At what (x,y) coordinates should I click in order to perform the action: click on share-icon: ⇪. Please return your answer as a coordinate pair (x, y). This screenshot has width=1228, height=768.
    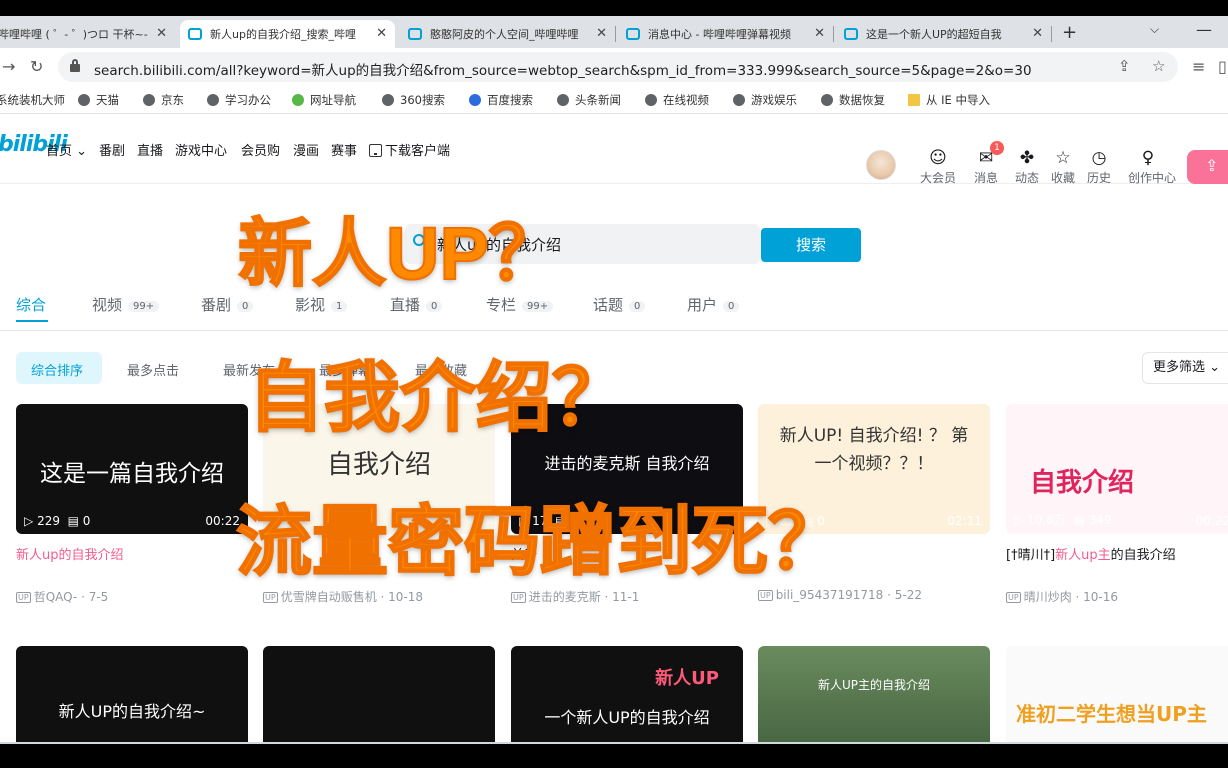
    Looking at the image, I should click on (1124, 66).